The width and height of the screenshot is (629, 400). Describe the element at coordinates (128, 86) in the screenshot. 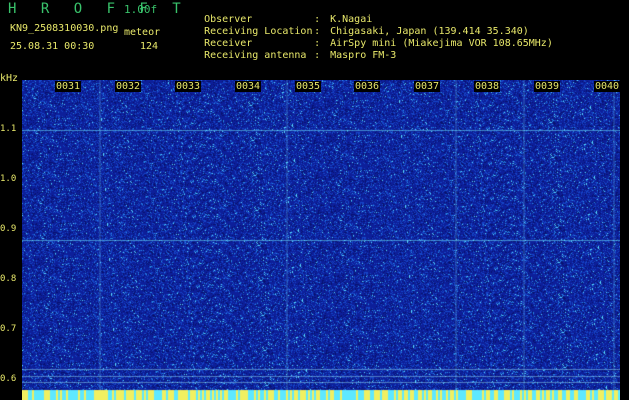

I see `x-tick-label: 0032` at that location.